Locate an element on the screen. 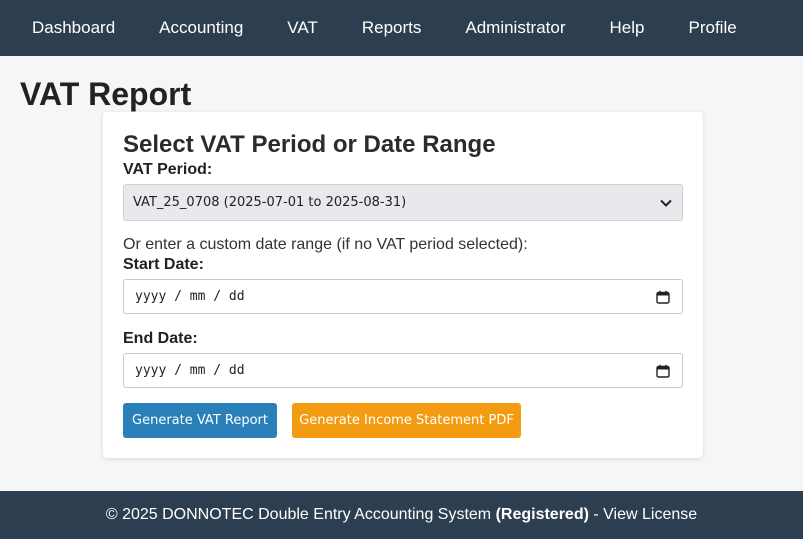 Image resolution: width=803 pixels, height=539 pixels. vat-period-label: VAT Period: is located at coordinates (168, 169).